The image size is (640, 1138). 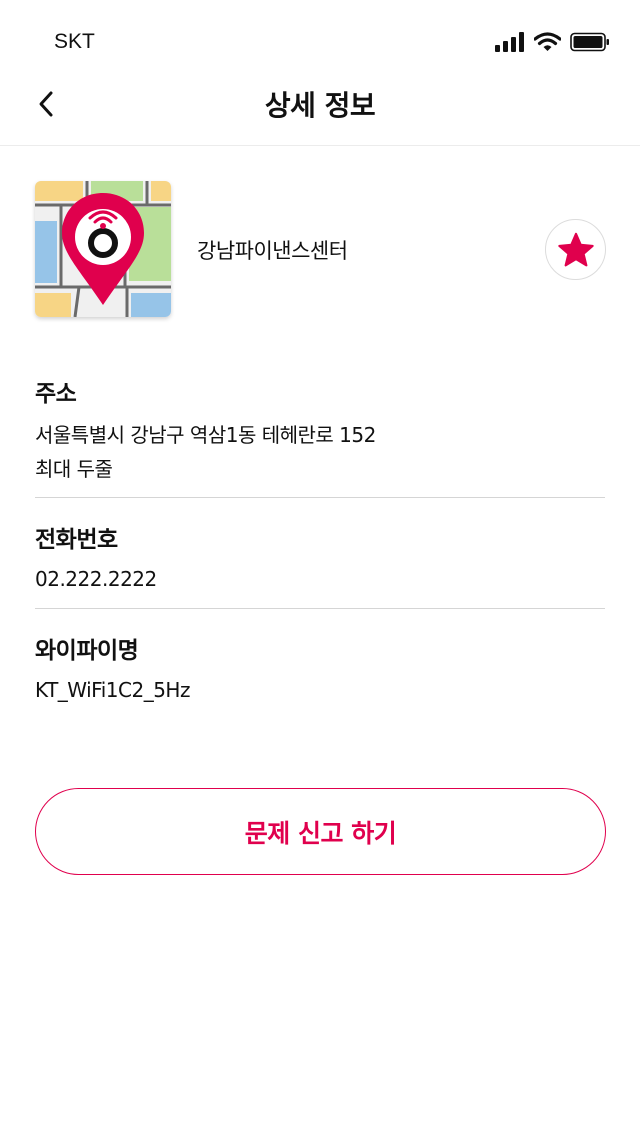 I want to click on nav-bar: 상세 정보, so click(x=320, y=104).